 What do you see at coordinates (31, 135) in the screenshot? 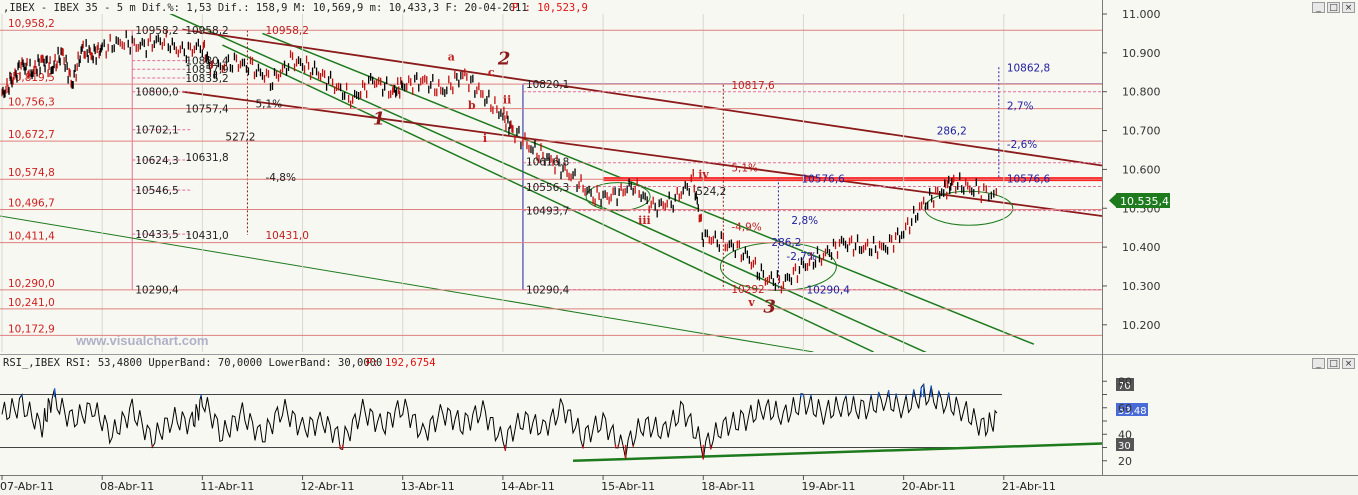
I see `price-level-label: 10,672,7` at bounding box center [31, 135].